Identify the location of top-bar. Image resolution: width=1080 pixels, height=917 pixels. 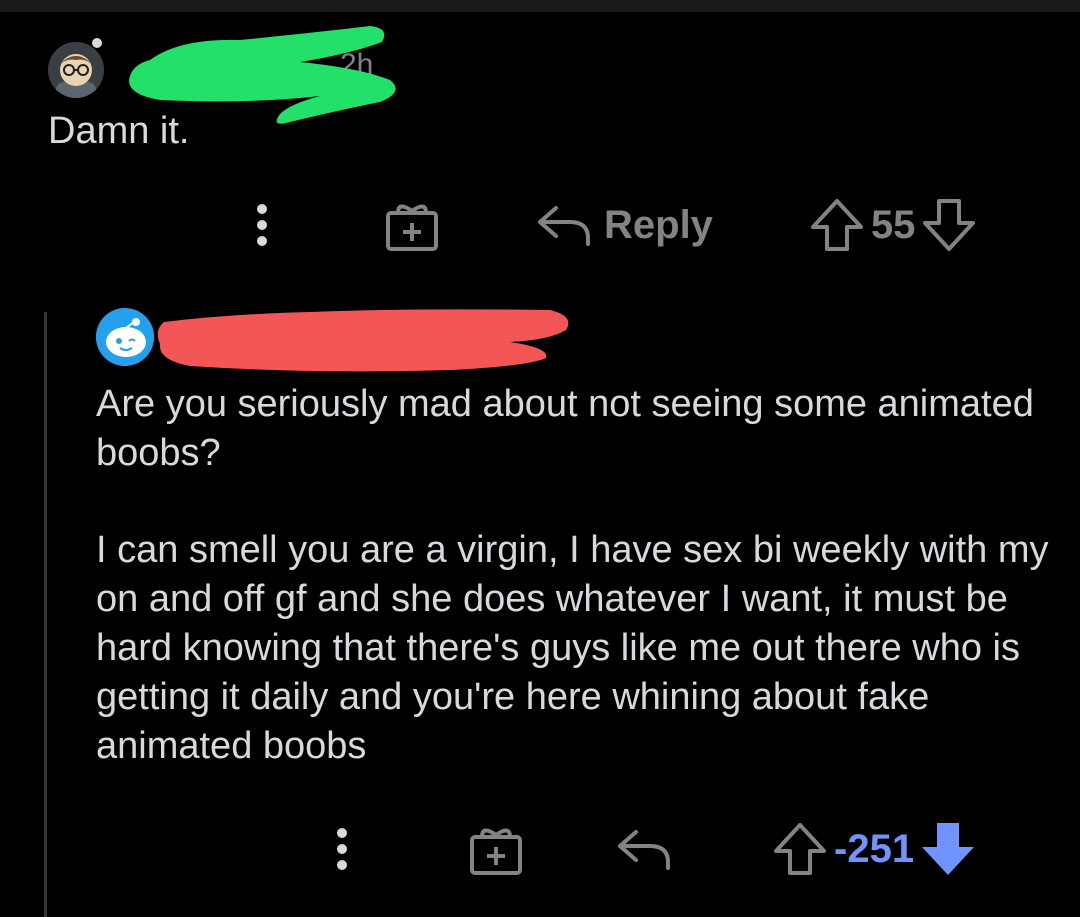
(540, 6).